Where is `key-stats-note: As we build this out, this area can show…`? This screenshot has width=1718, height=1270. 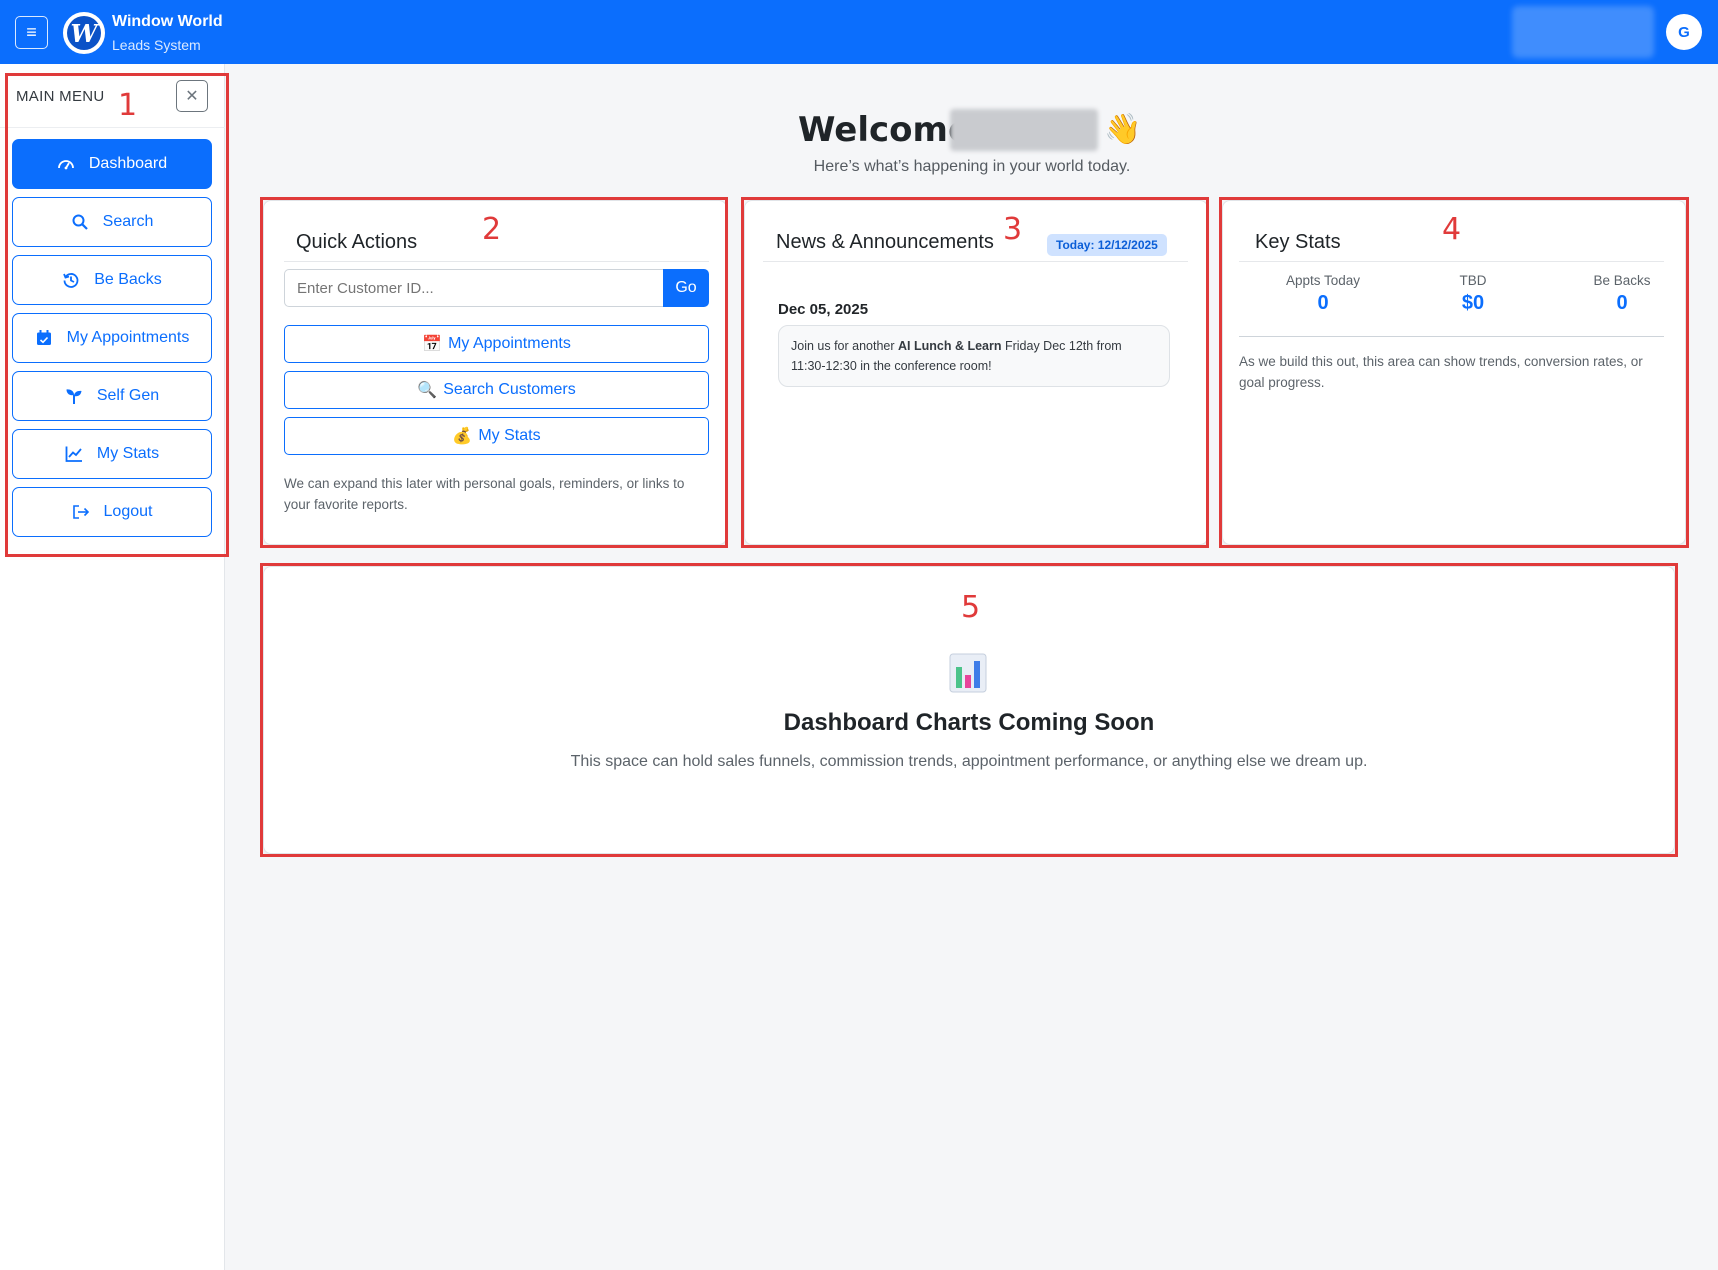
key-stats-note: As we build this out, this area can show… is located at coordinates (1441, 372).